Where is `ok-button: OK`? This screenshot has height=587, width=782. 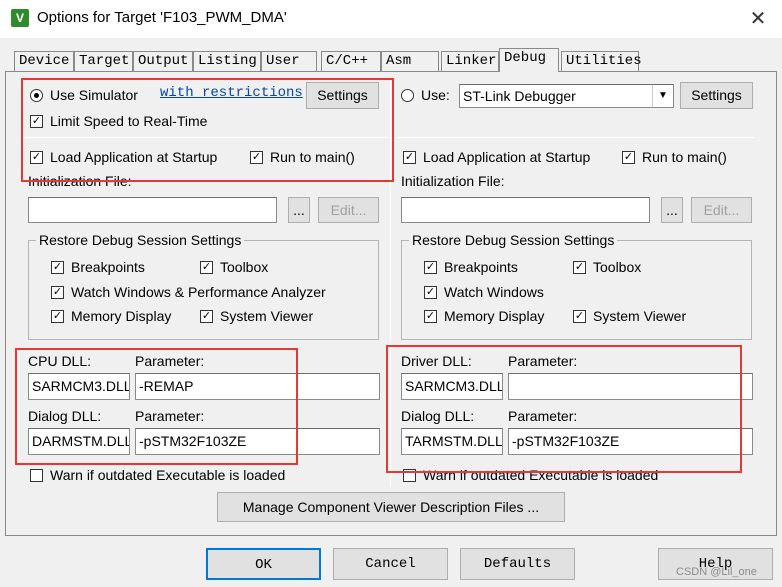
ok-button: OK is located at coordinates (263, 564).